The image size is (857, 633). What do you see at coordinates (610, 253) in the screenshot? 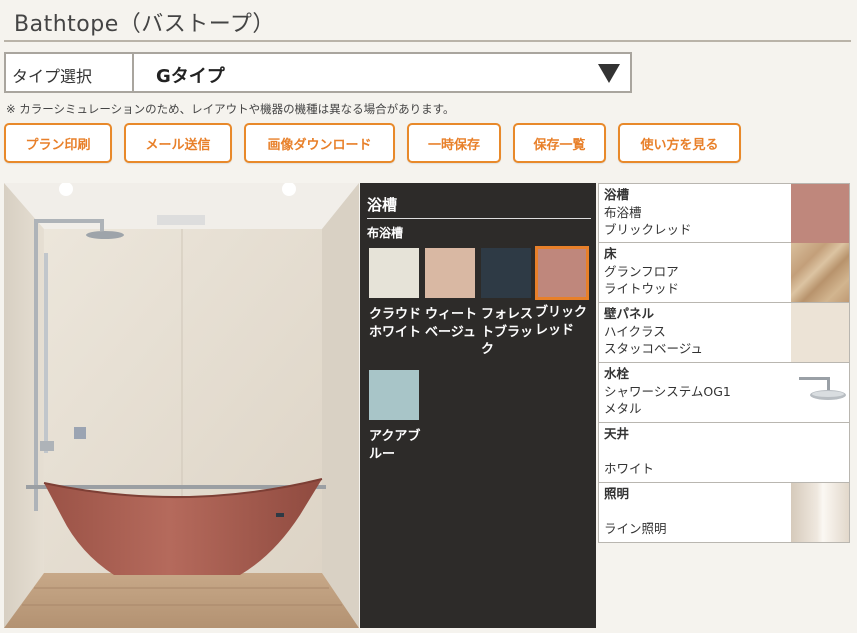
I see `spec-head: 床` at bounding box center [610, 253].